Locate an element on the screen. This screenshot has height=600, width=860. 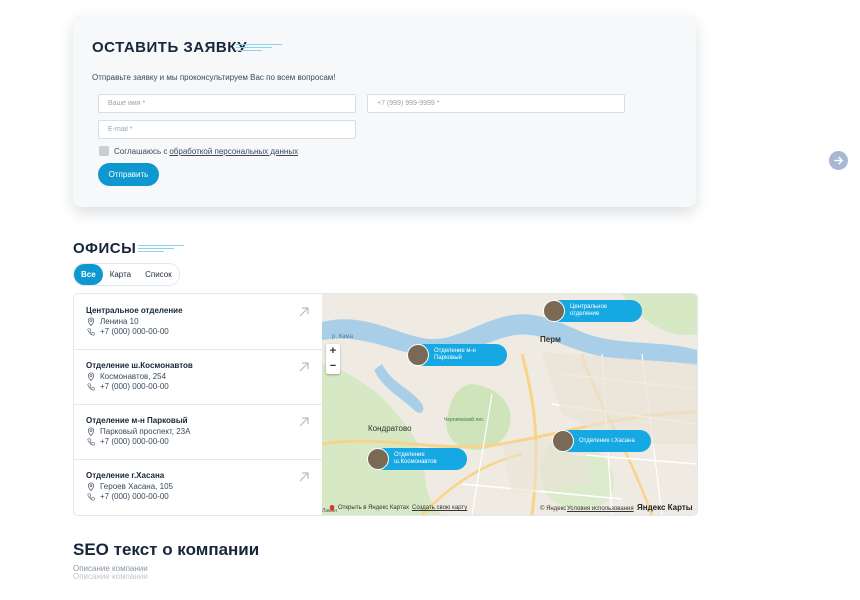
terms-link: Условия использования is located at coordinates (600, 509).